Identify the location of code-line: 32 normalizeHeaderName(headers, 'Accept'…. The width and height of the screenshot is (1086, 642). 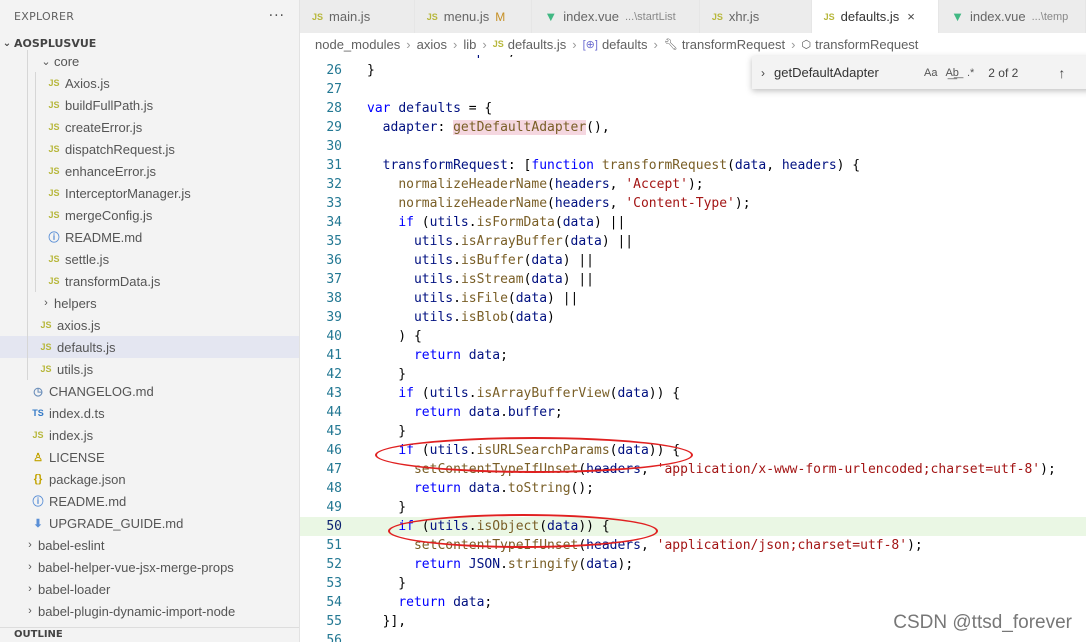
(693, 184).